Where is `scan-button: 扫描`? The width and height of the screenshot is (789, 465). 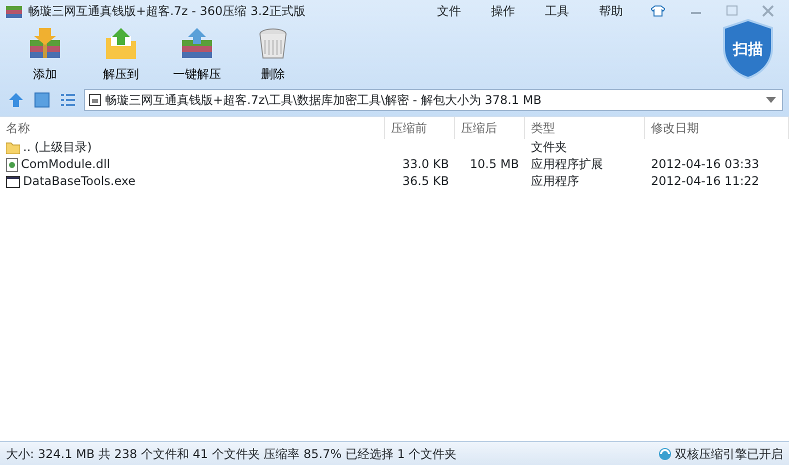
scan-button: 扫描 is located at coordinates (748, 49).